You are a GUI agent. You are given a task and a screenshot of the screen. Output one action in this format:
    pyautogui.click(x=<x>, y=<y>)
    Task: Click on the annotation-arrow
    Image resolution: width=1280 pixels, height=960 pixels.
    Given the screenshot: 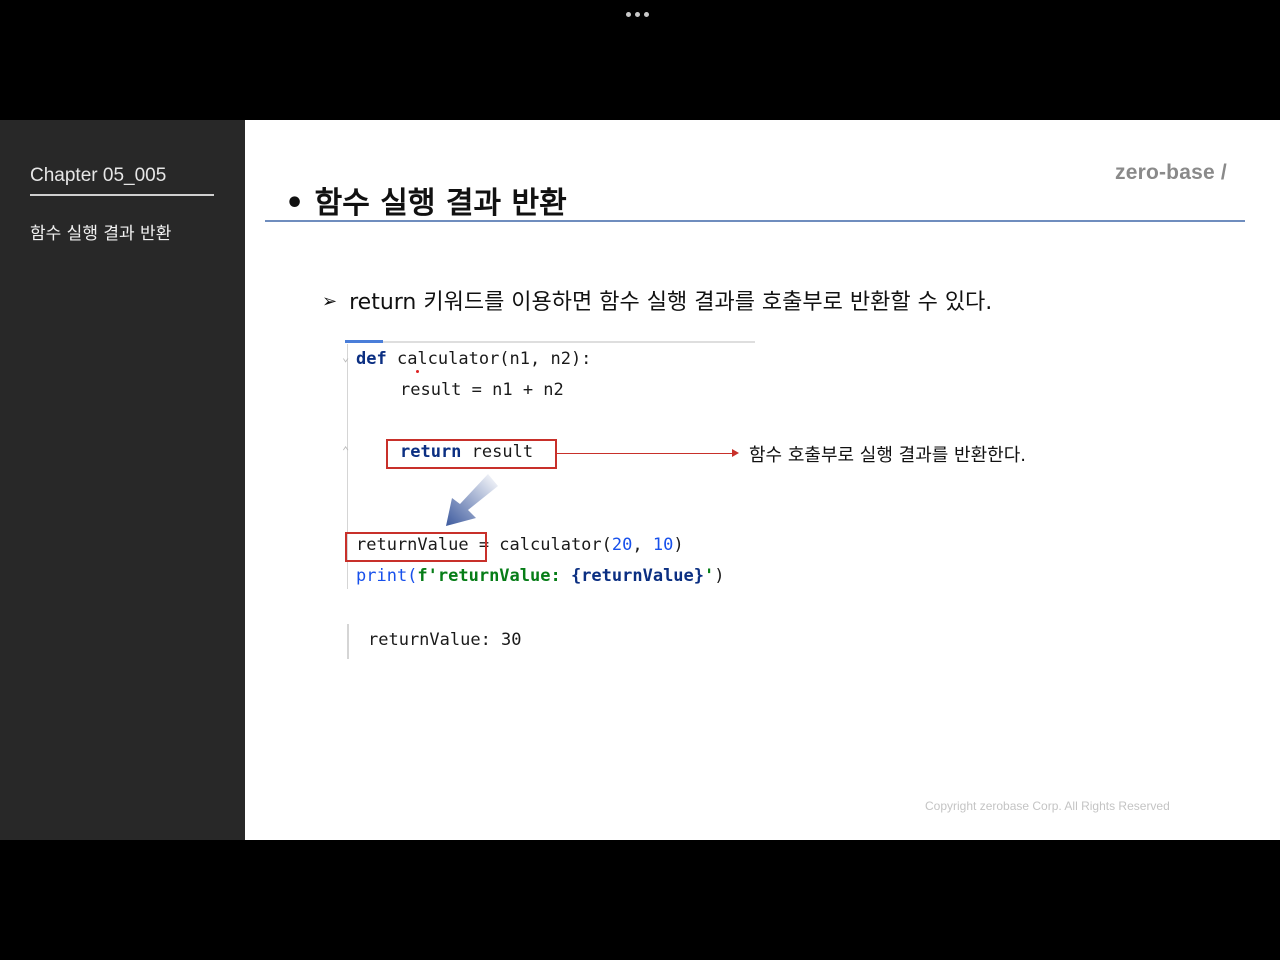 What is the action you would take?
    pyautogui.click(x=645, y=453)
    